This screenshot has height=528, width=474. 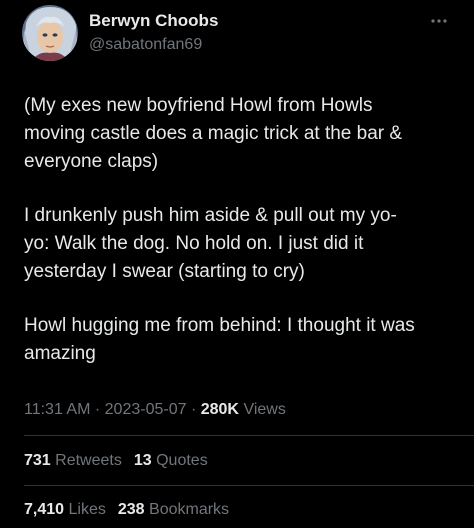 What do you see at coordinates (182, 460) in the screenshot?
I see `quotes-label: Quotes` at bounding box center [182, 460].